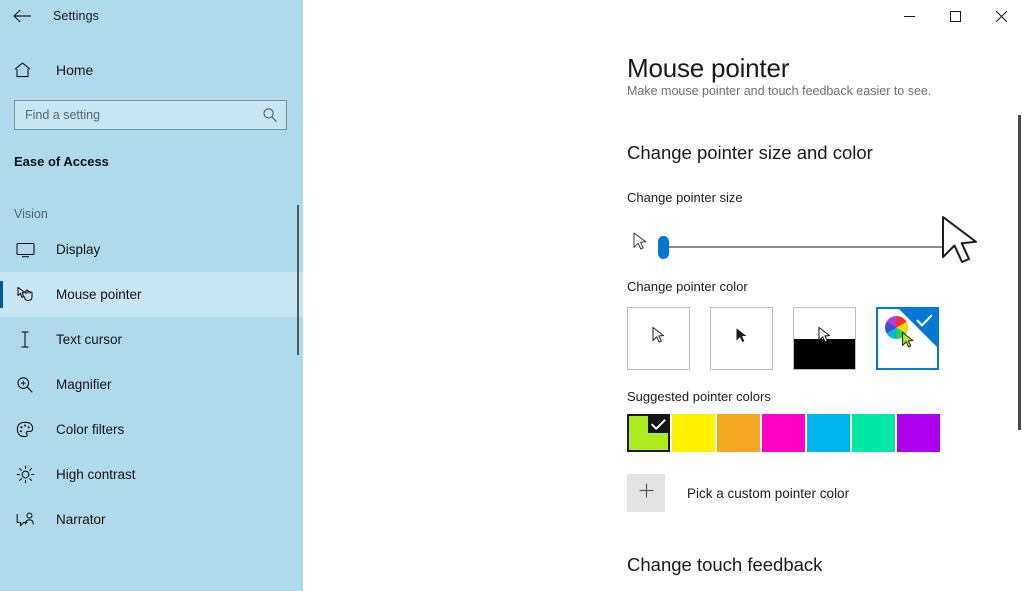 This screenshot has height=591, width=1024. Describe the element at coordinates (25, 295) in the screenshot. I see `mouse-pointer-icon` at that location.